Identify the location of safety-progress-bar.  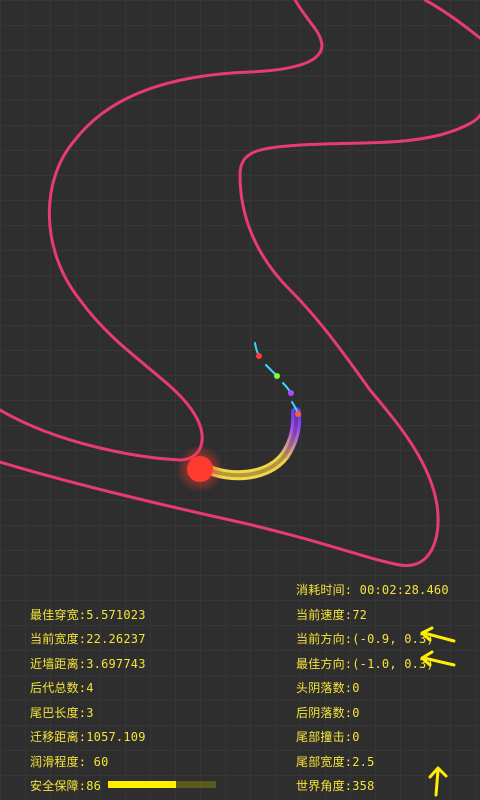
(162, 784).